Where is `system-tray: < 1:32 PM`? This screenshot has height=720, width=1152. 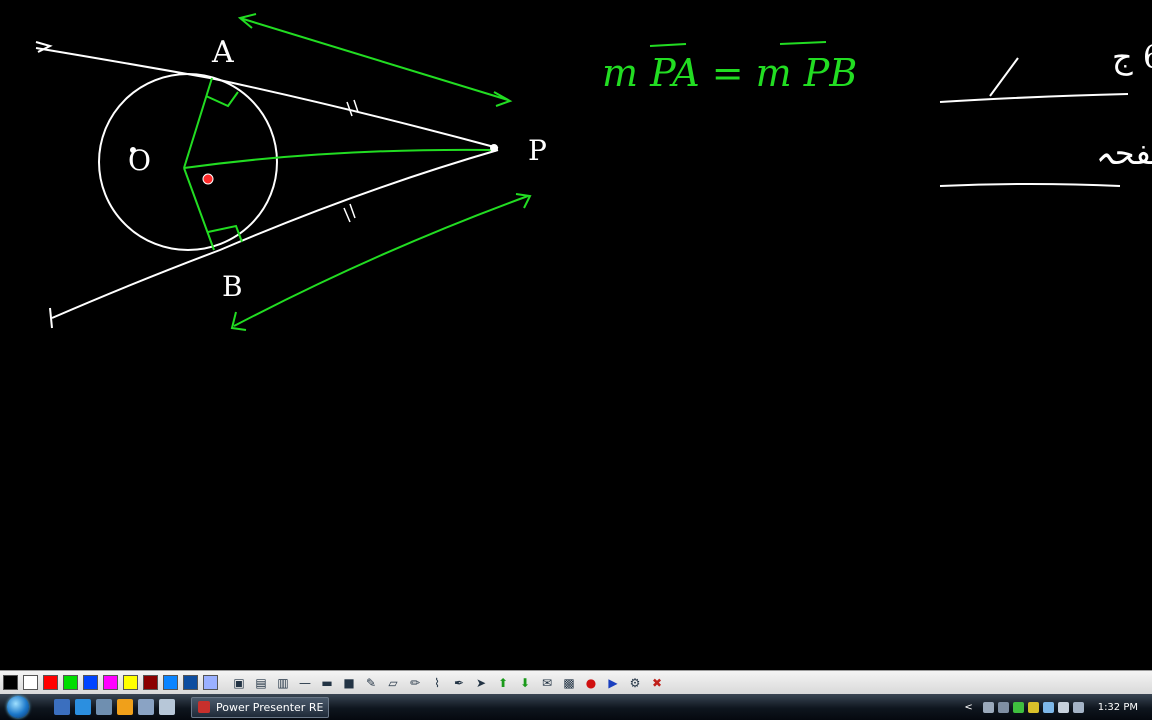 system-tray: < 1:32 PM is located at coordinates (1058, 707).